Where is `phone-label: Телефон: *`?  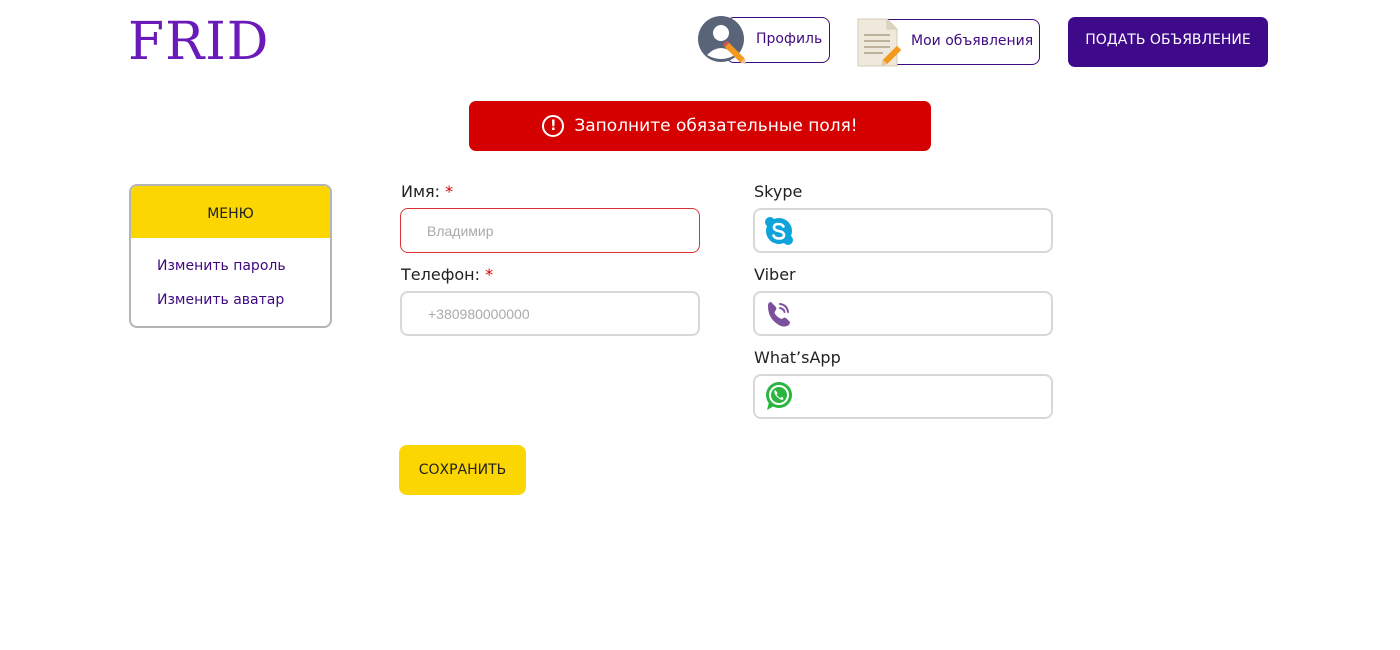
phone-label: Телефон: * is located at coordinates (447, 274).